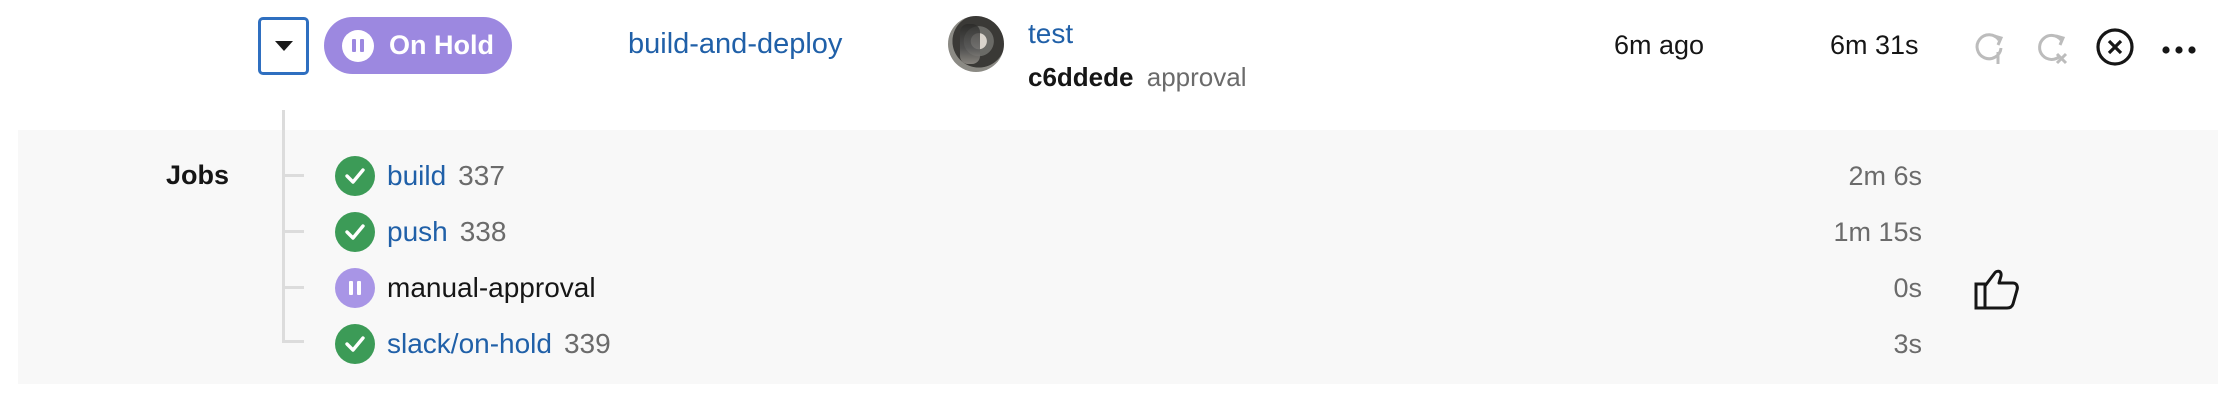 The height and width of the screenshot is (402, 2232). What do you see at coordinates (587, 343) in the screenshot?
I see `job-number: 339` at bounding box center [587, 343].